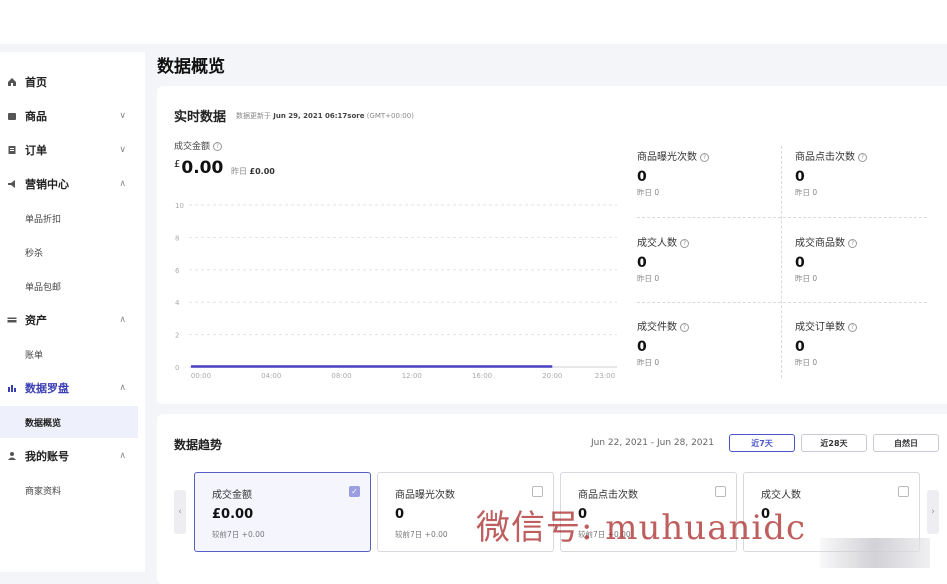  What do you see at coordinates (69, 422) in the screenshot?
I see `sidebar-subitem-data-overview: 数据概览` at bounding box center [69, 422].